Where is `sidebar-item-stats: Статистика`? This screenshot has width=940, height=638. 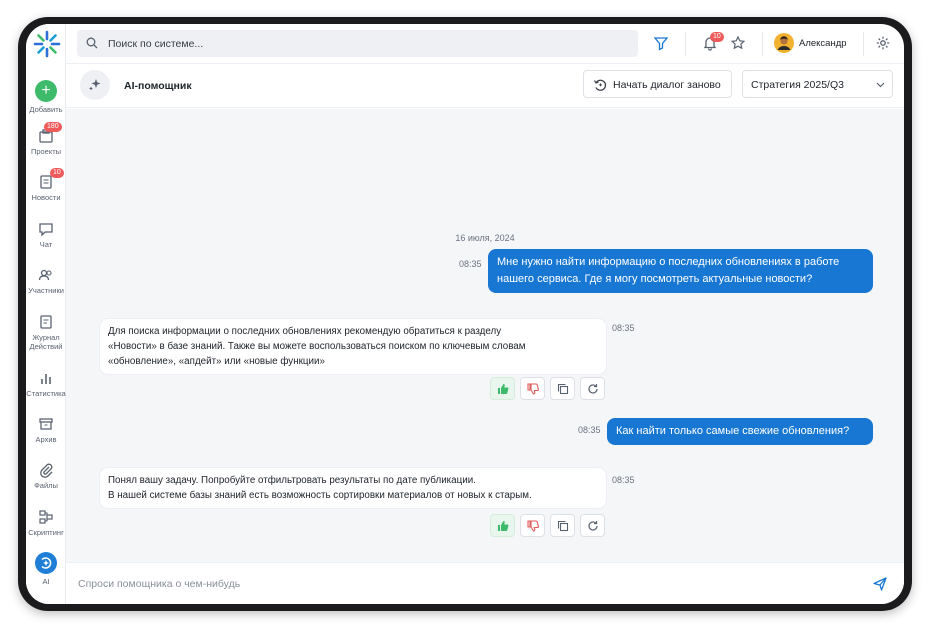 sidebar-item-stats: Статистика is located at coordinates (46, 384).